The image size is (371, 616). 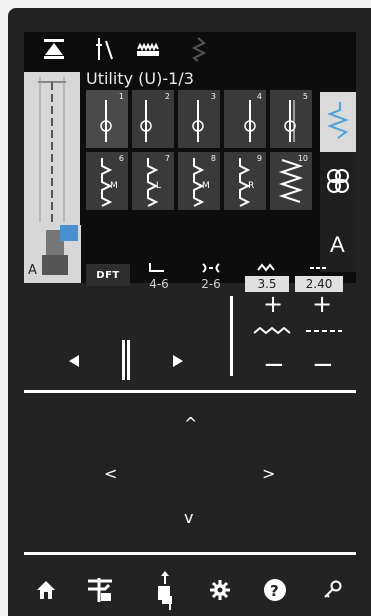 I want to click on help-button: ?, so click(x=275, y=590).